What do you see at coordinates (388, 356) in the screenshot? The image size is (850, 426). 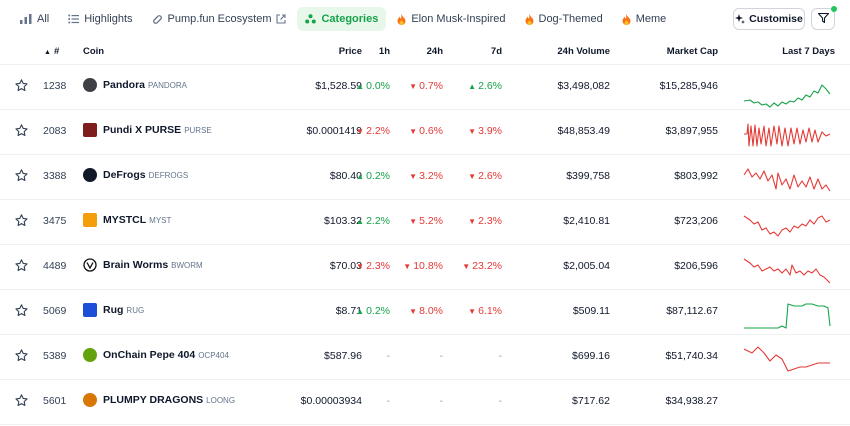 I see `h1-change-cell: -` at bounding box center [388, 356].